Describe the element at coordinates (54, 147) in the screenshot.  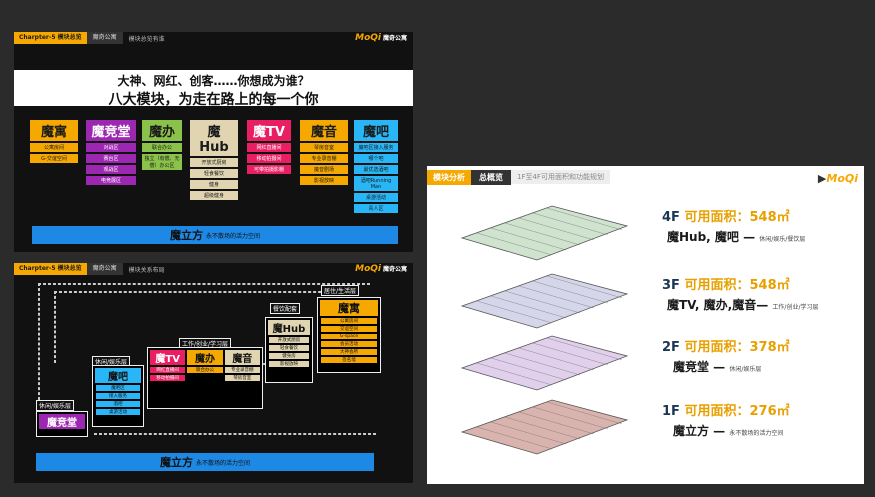
I see `module-item: 公寓房间` at that location.